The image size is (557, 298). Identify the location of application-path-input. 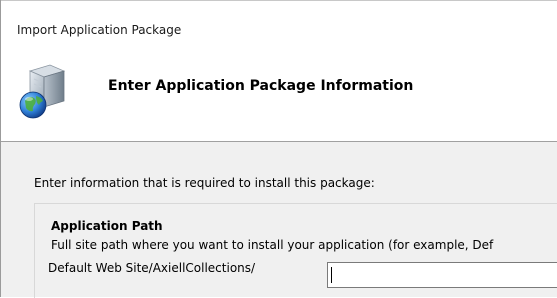
(442, 275).